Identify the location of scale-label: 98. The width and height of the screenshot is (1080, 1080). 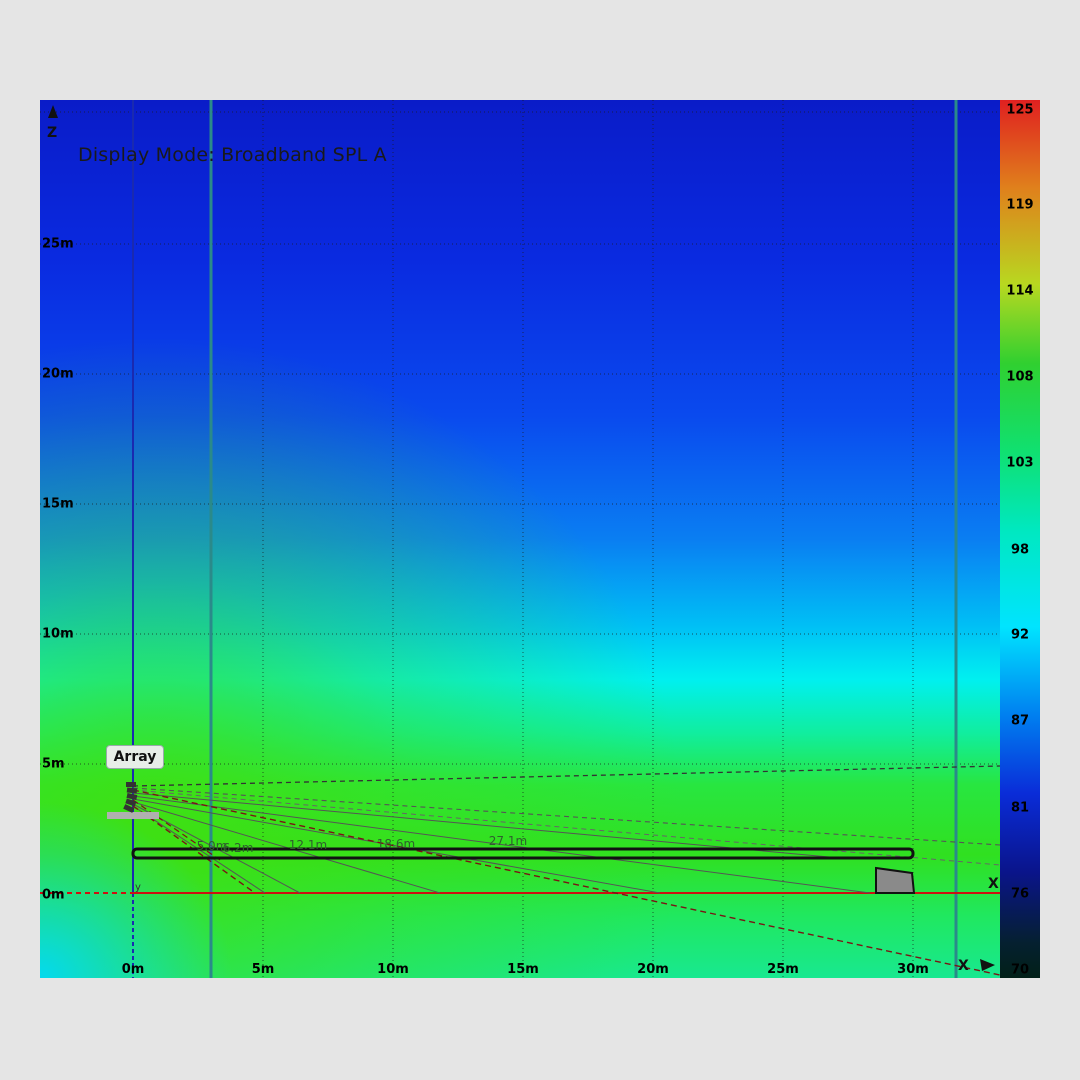
(1020, 550).